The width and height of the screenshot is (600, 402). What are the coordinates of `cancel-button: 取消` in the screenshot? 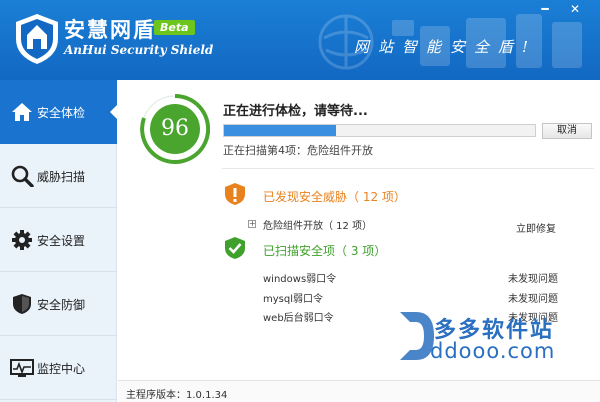 It's located at (567, 131).